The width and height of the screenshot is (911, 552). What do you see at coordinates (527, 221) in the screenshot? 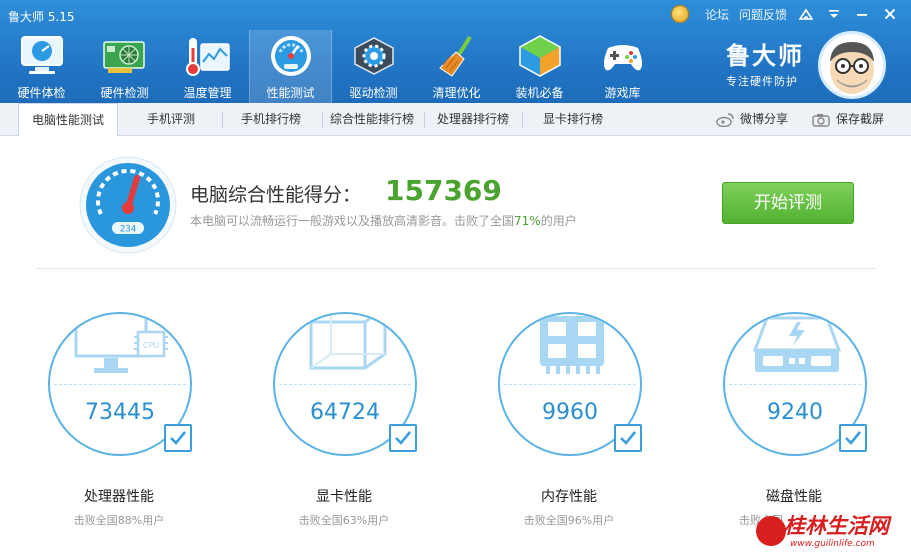
I see `beat-percentage: 71%` at bounding box center [527, 221].